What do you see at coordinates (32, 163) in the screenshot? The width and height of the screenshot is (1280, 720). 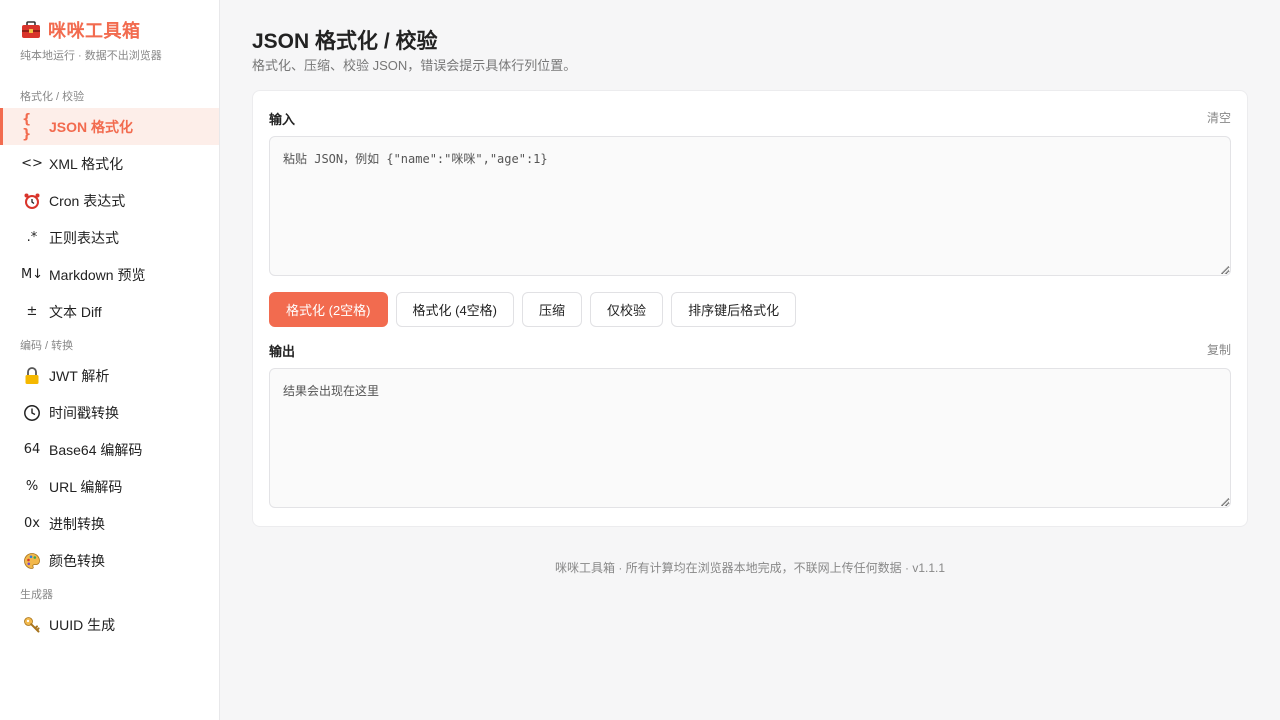 I see `angle-brackets-icon: <>` at bounding box center [32, 163].